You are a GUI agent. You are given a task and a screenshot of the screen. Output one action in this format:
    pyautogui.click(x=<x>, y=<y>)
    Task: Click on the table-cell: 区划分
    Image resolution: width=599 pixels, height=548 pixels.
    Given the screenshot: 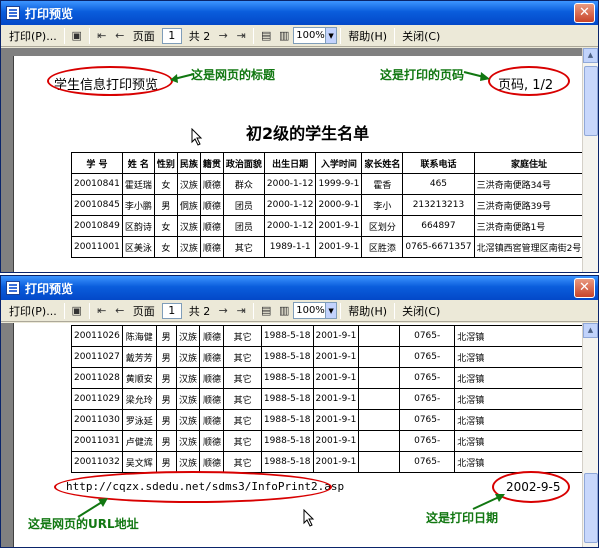 What is the action you would take?
    pyautogui.click(x=382, y=226)
    